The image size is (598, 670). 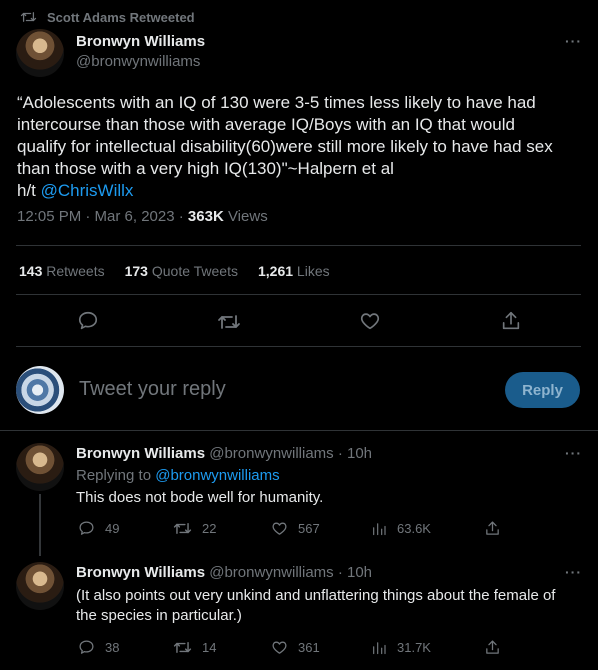 I want to click on retweets-stat: 143 Retweets, so click(x=62, y=271).